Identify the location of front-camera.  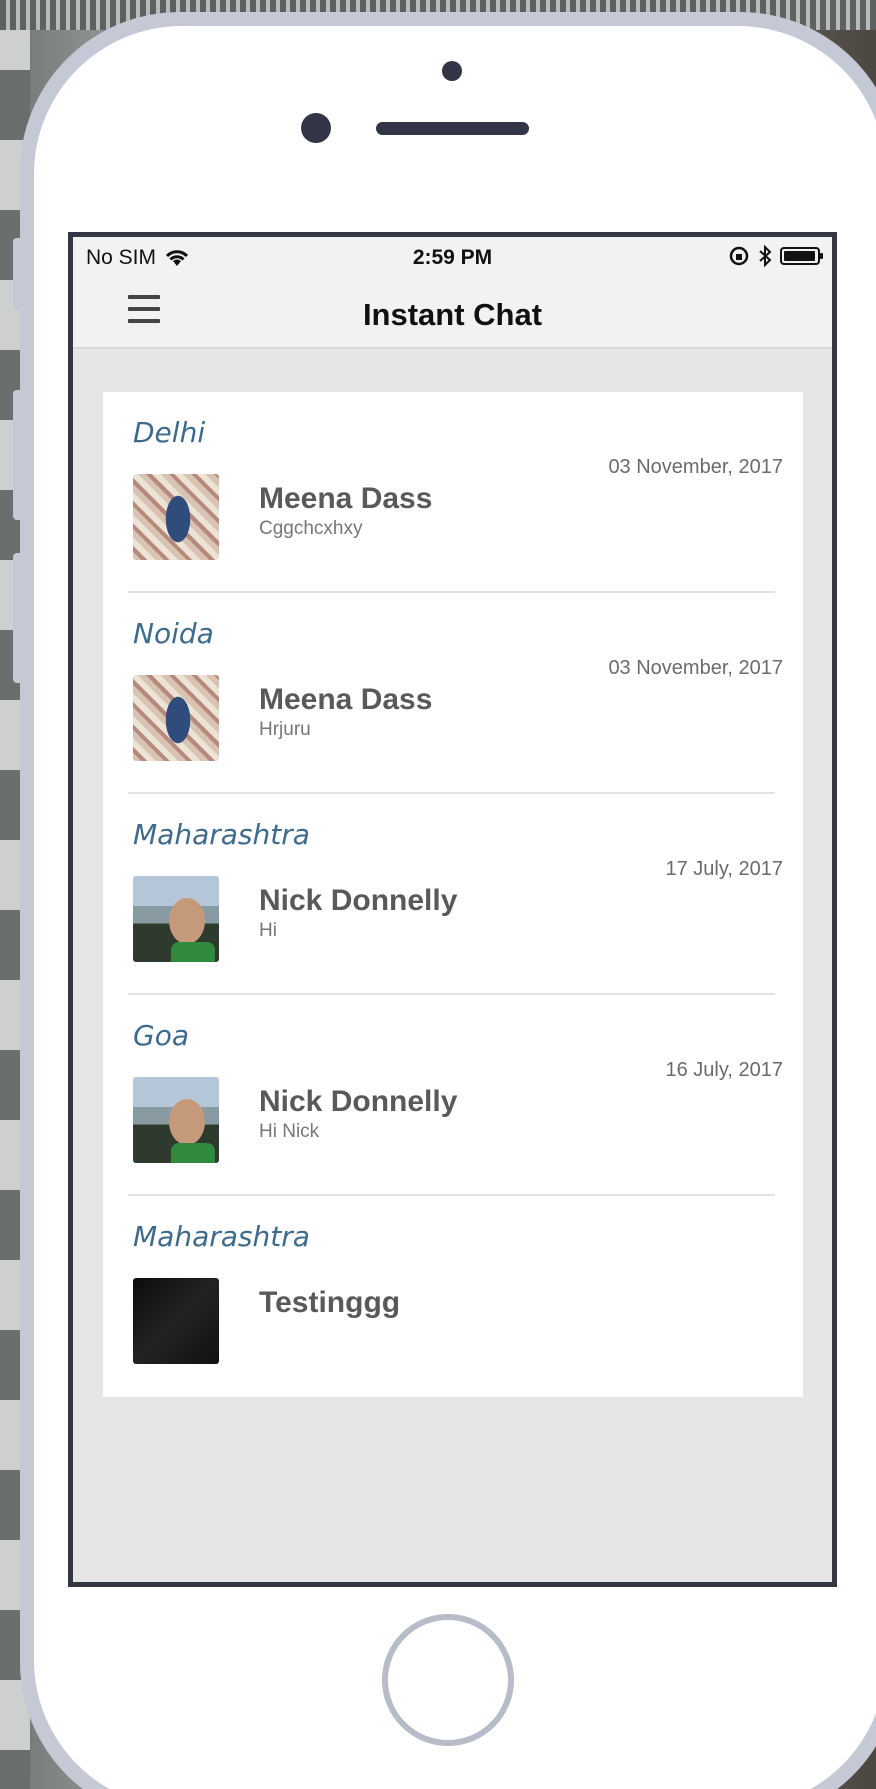
(316, 128).